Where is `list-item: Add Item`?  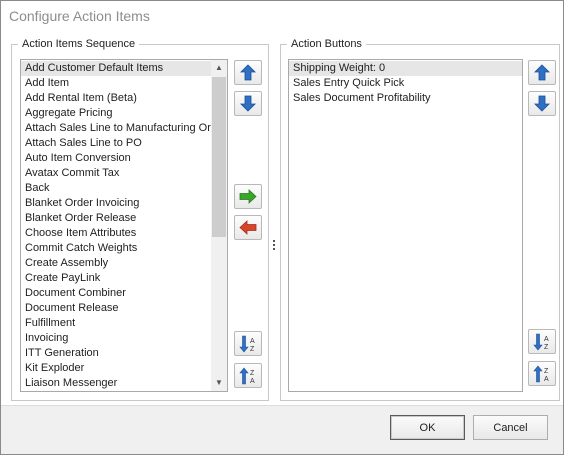
list-item: Add Item is located at coordinates (117, 83).